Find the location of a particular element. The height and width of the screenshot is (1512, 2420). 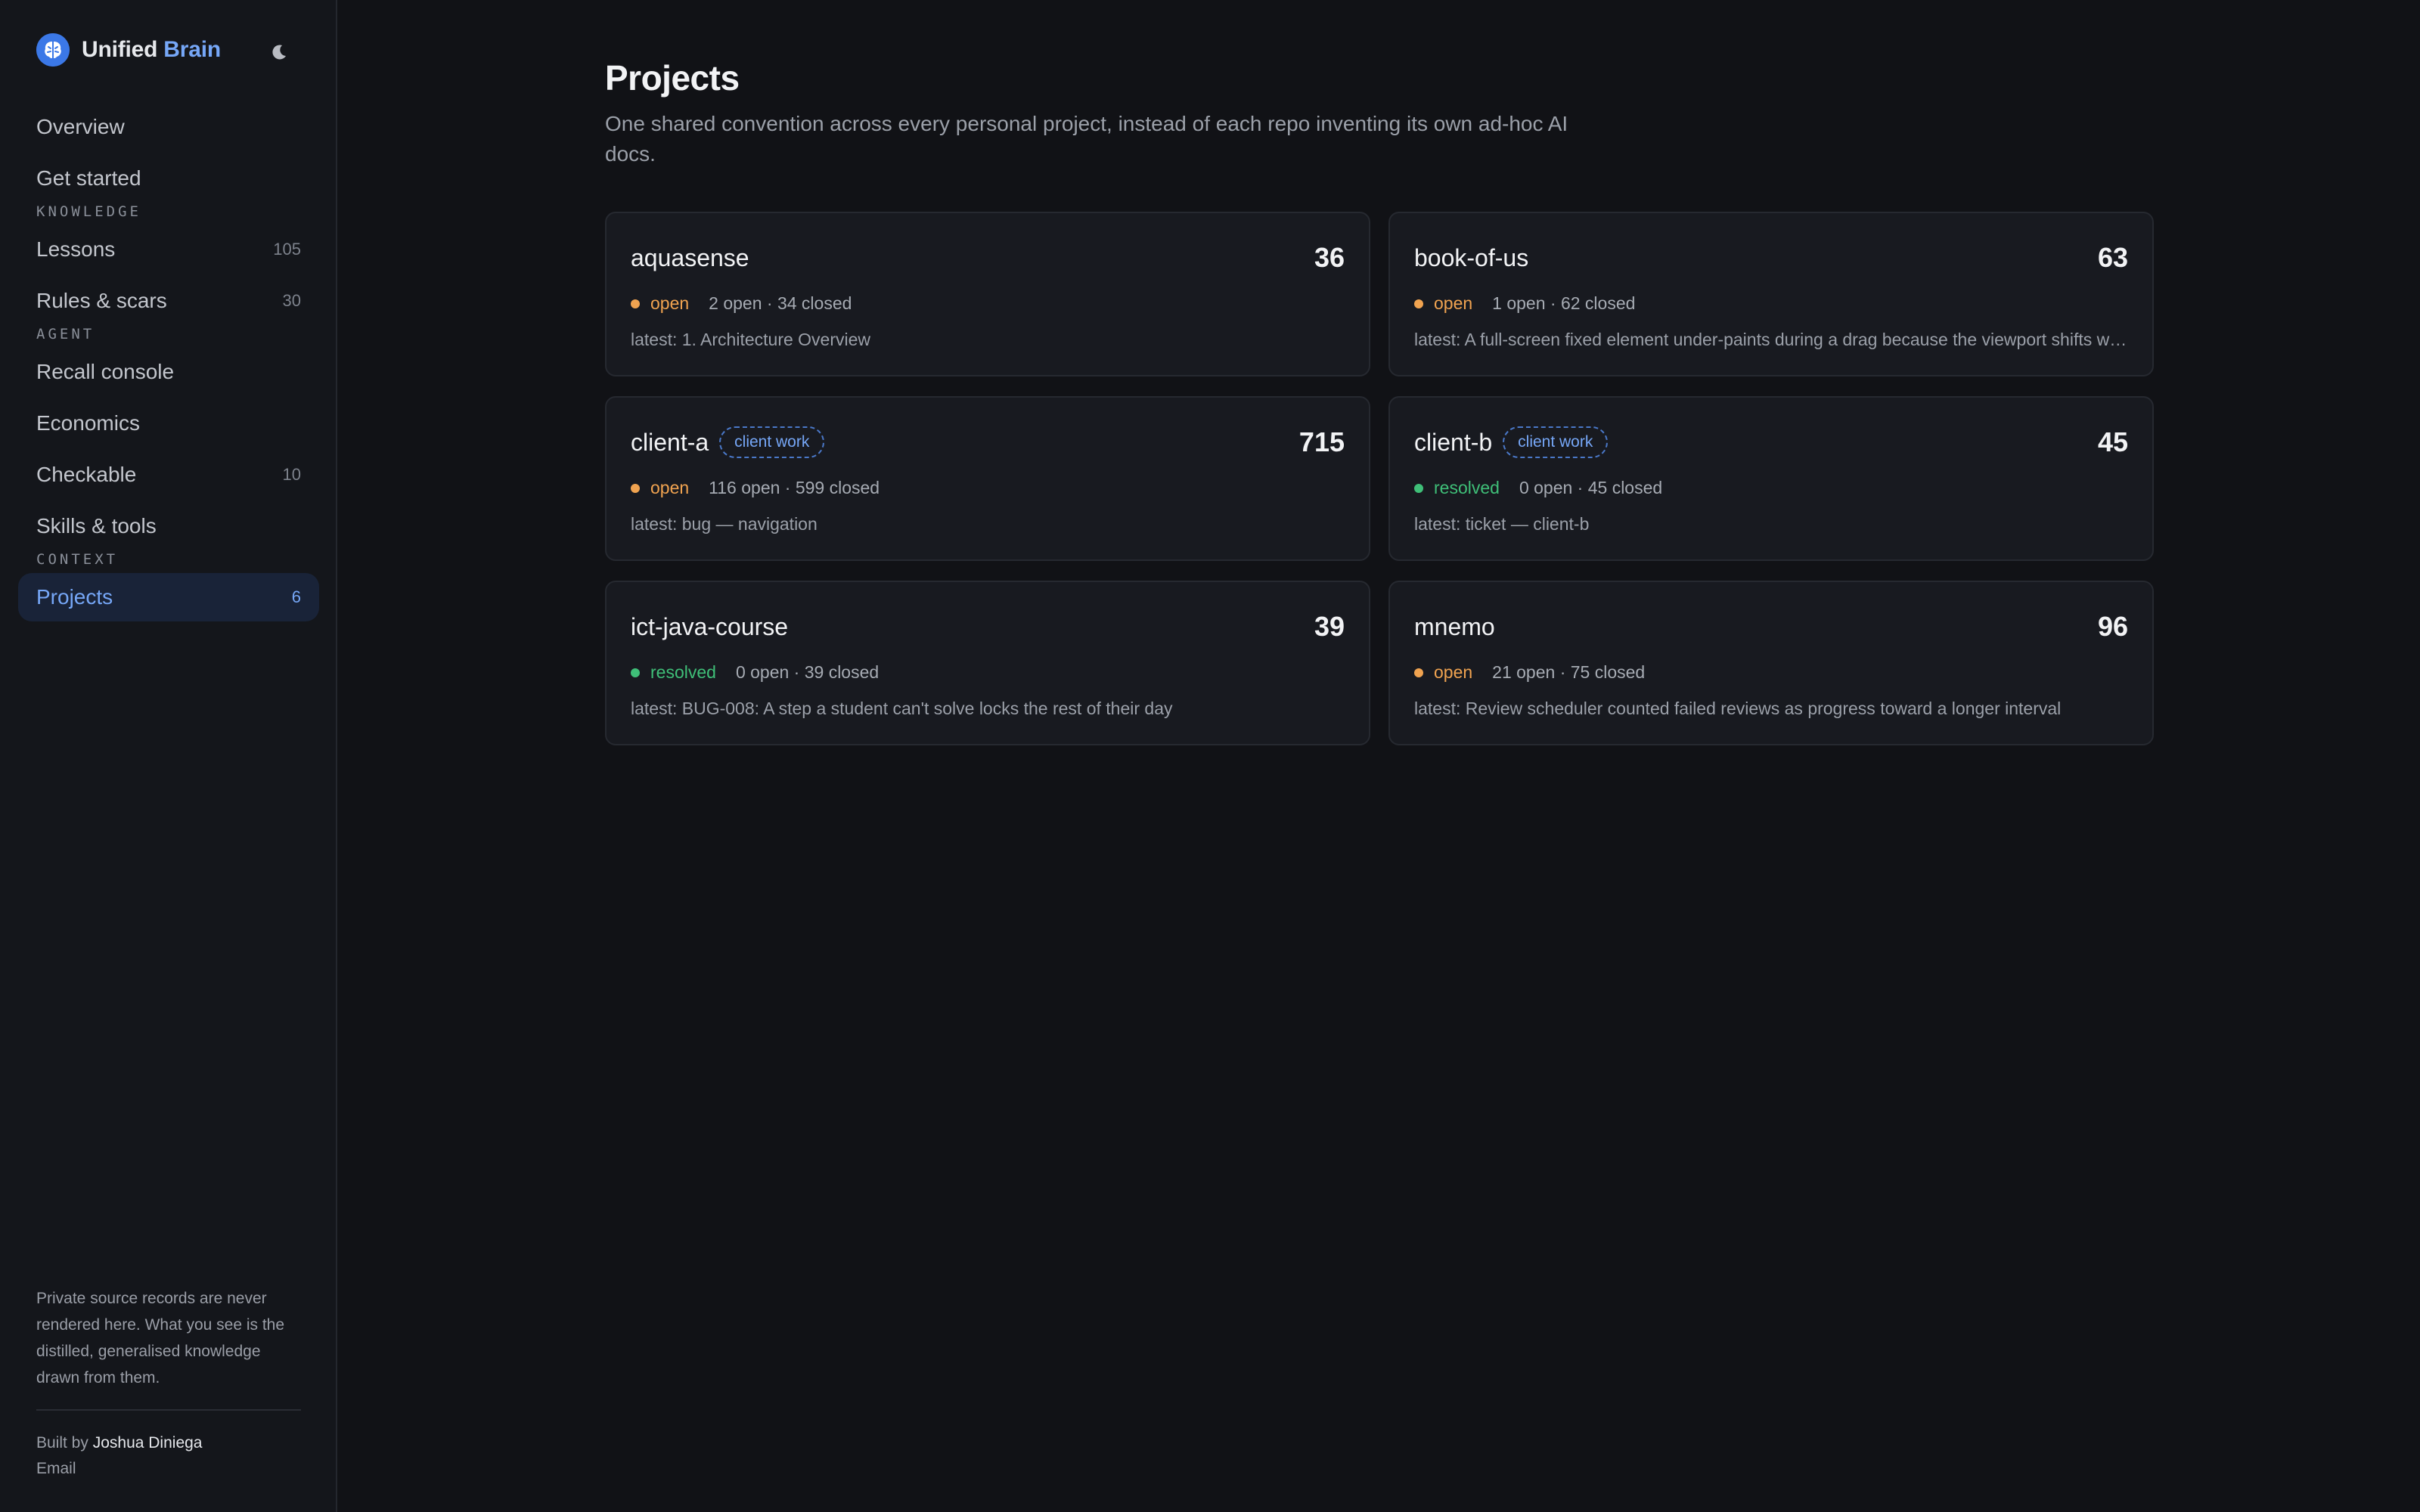

project-name: book-of-us is located at coordinates (1471, 257).